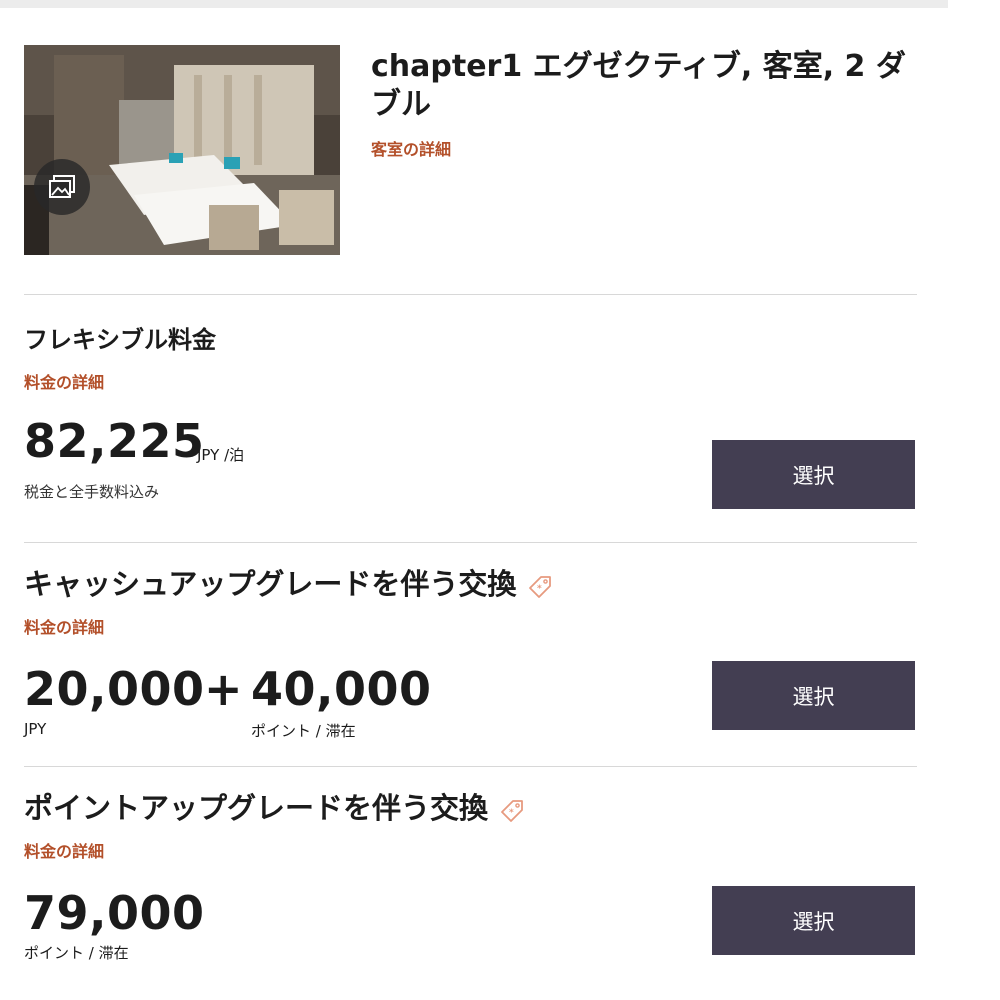  Describe the element at coordinates (224, 689) in the screenshot. I see `rate-plus-sign: +` at that location.